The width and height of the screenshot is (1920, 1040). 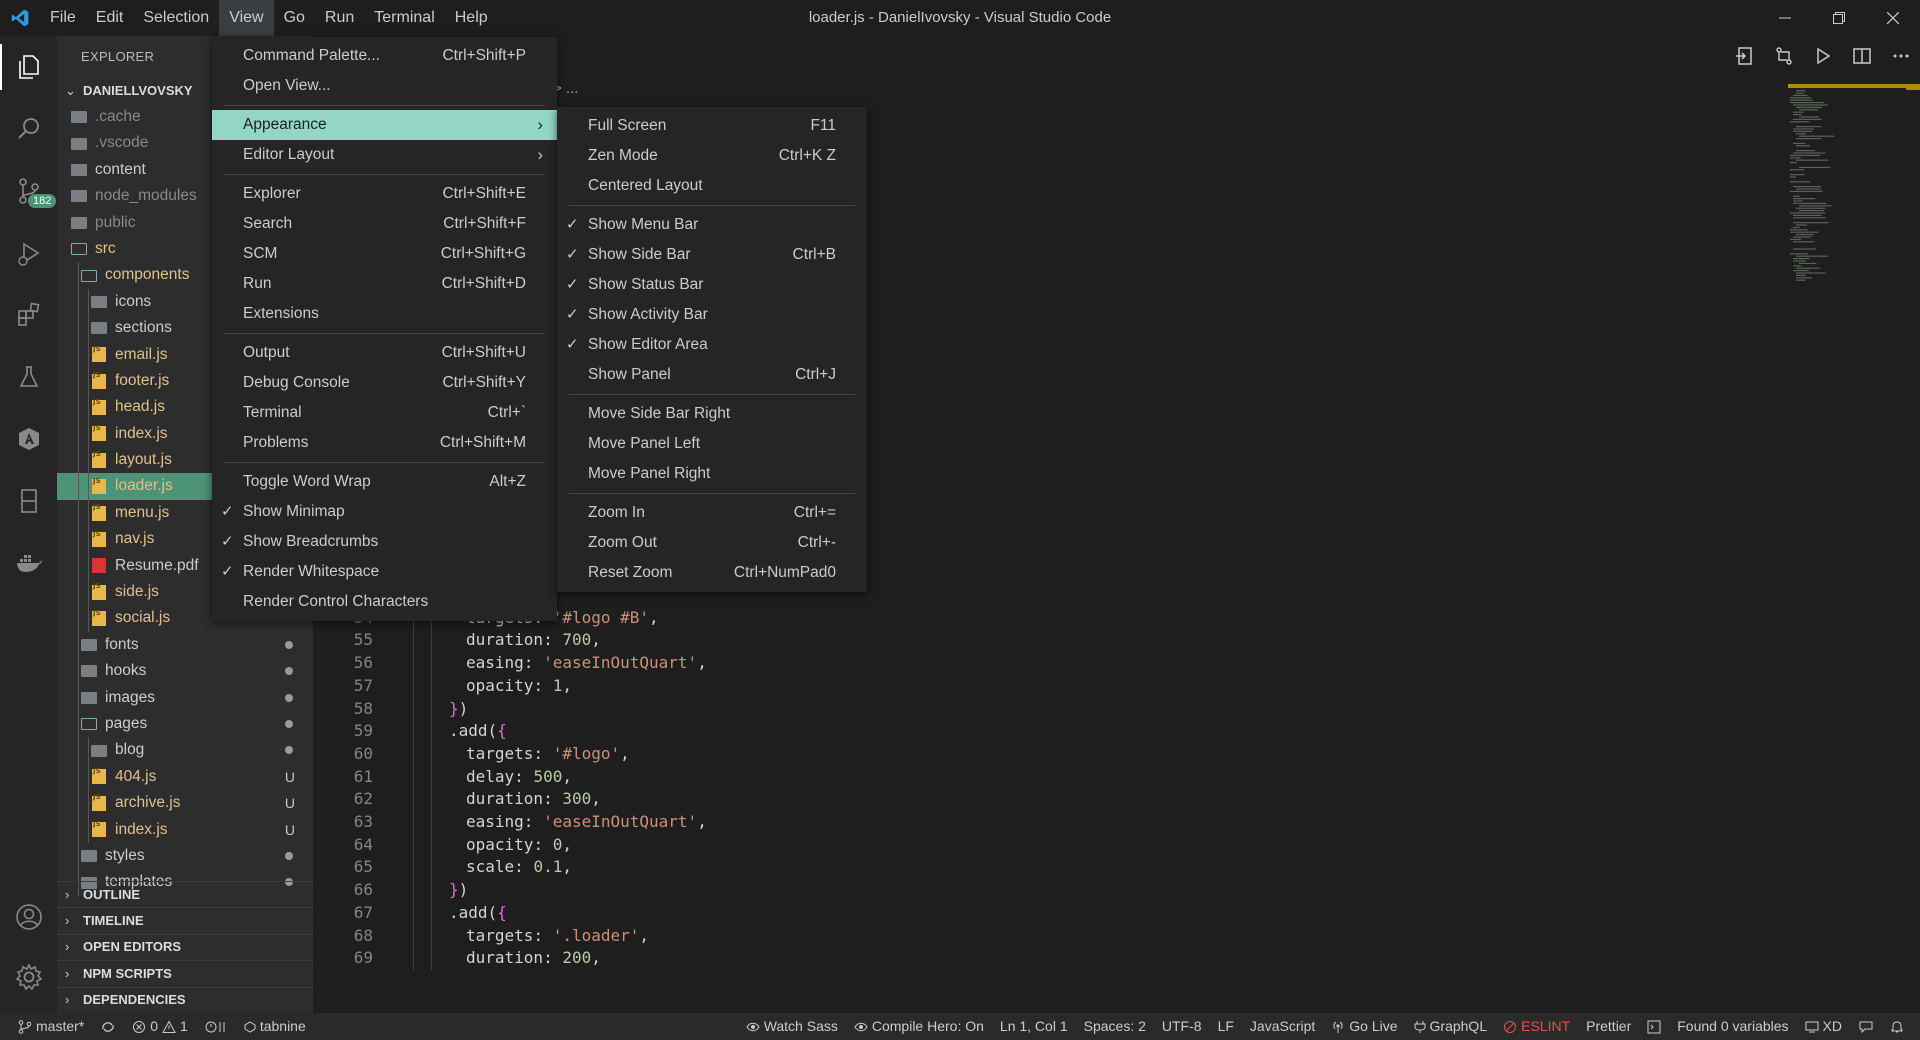 What do you see at coordinates (712, 414) in the screenshot?
I see `appearance-item-move-side-bar-right: Move Side Bar Right` at bounding box center [712, 414].